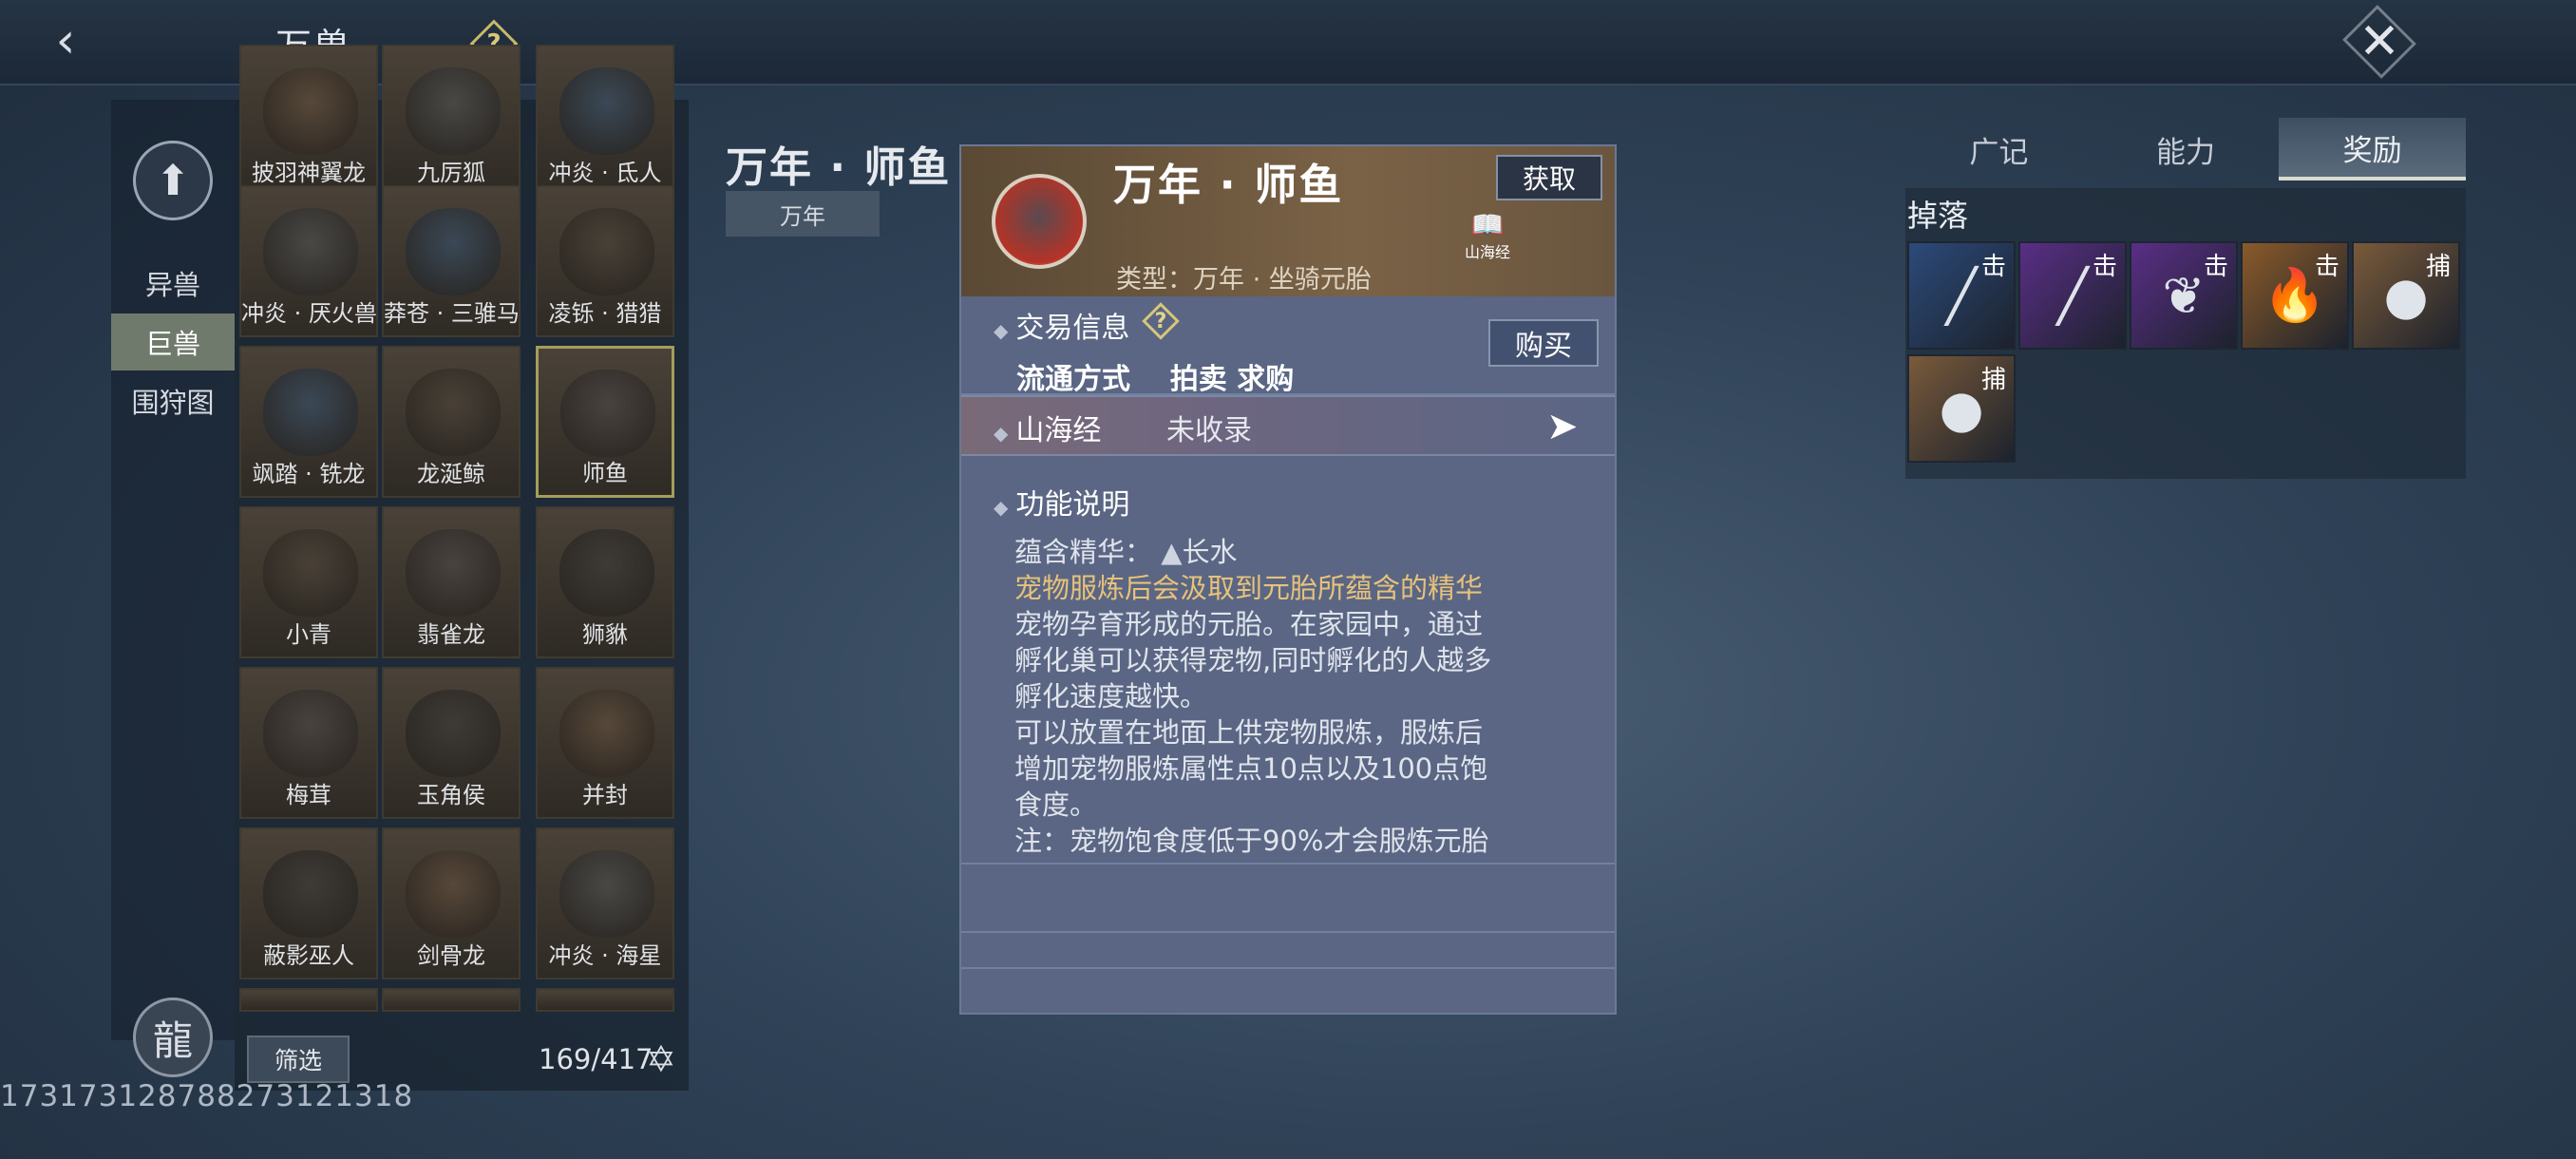 The width and height of the screenshot is (2576, 1159). I want to click on beast-card: 梅茸, so click(308, 743).